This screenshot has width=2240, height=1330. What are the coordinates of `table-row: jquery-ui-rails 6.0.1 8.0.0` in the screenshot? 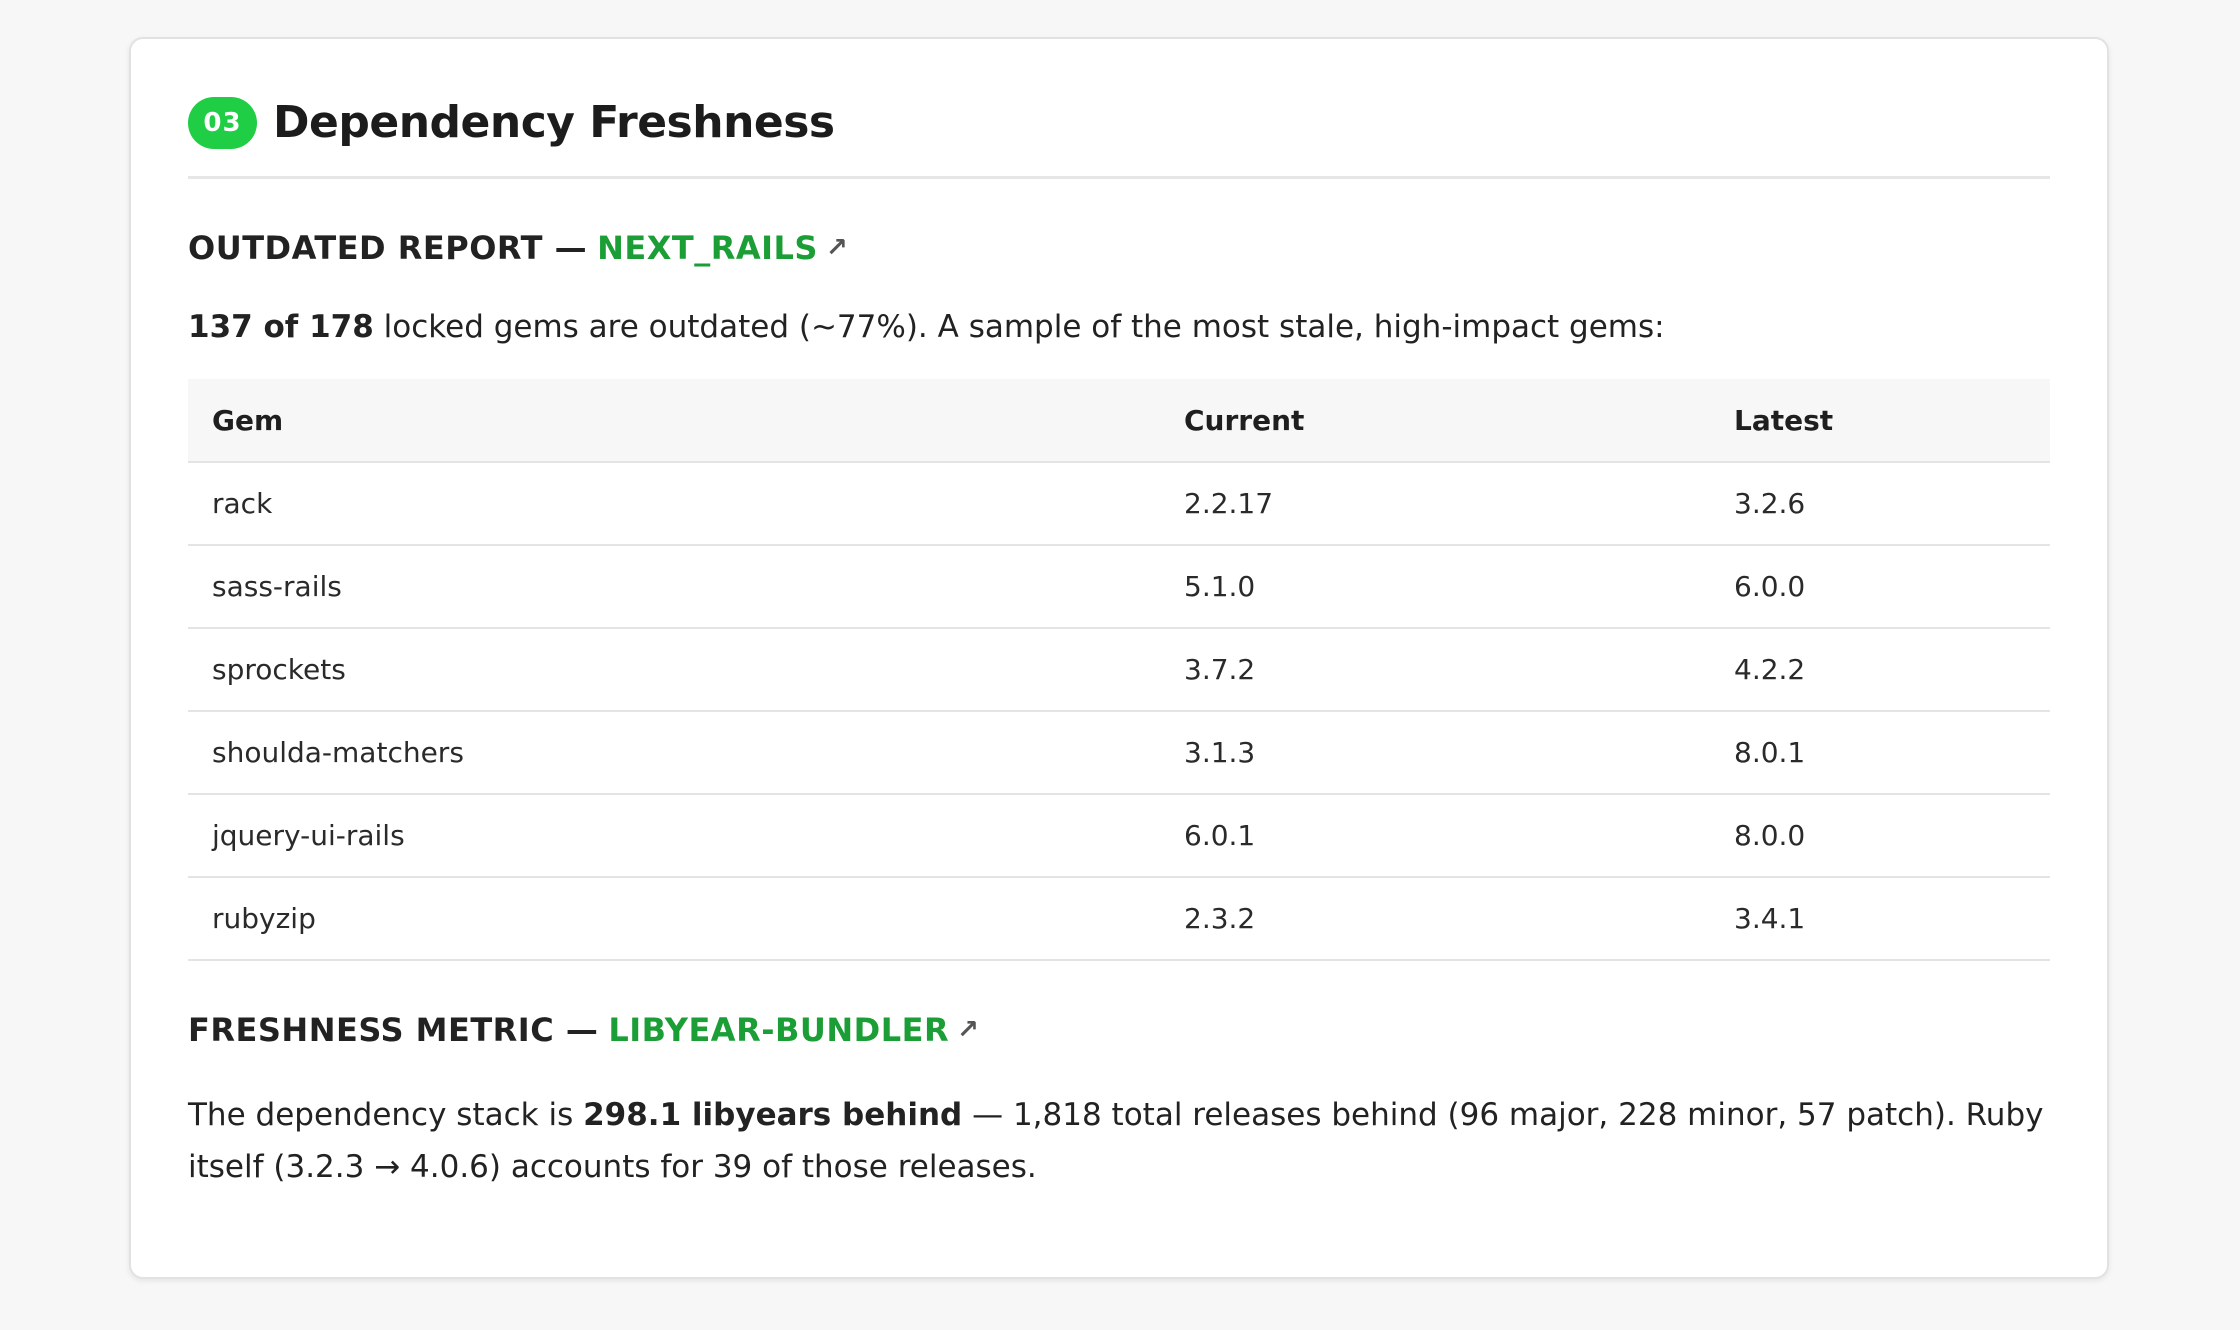 It's located at (1119, 836).